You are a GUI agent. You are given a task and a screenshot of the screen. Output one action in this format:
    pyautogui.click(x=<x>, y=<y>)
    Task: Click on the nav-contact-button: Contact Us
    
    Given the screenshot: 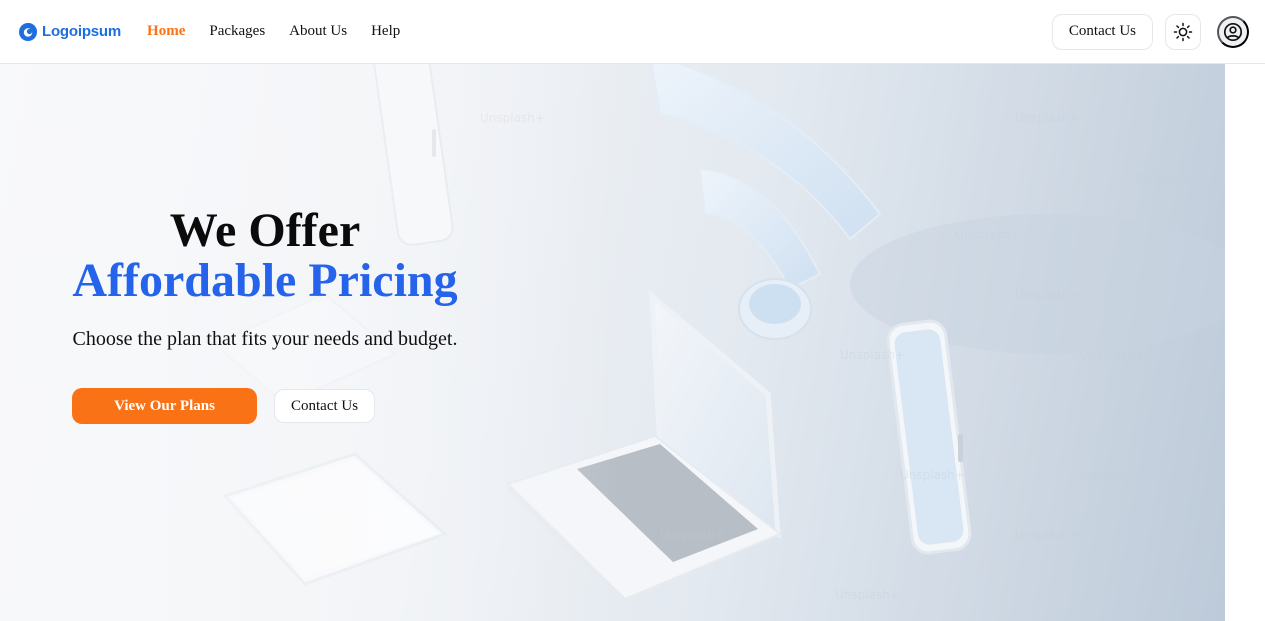 What is the action you would take?
    pyautogui.click(x=1102, y=31)
    